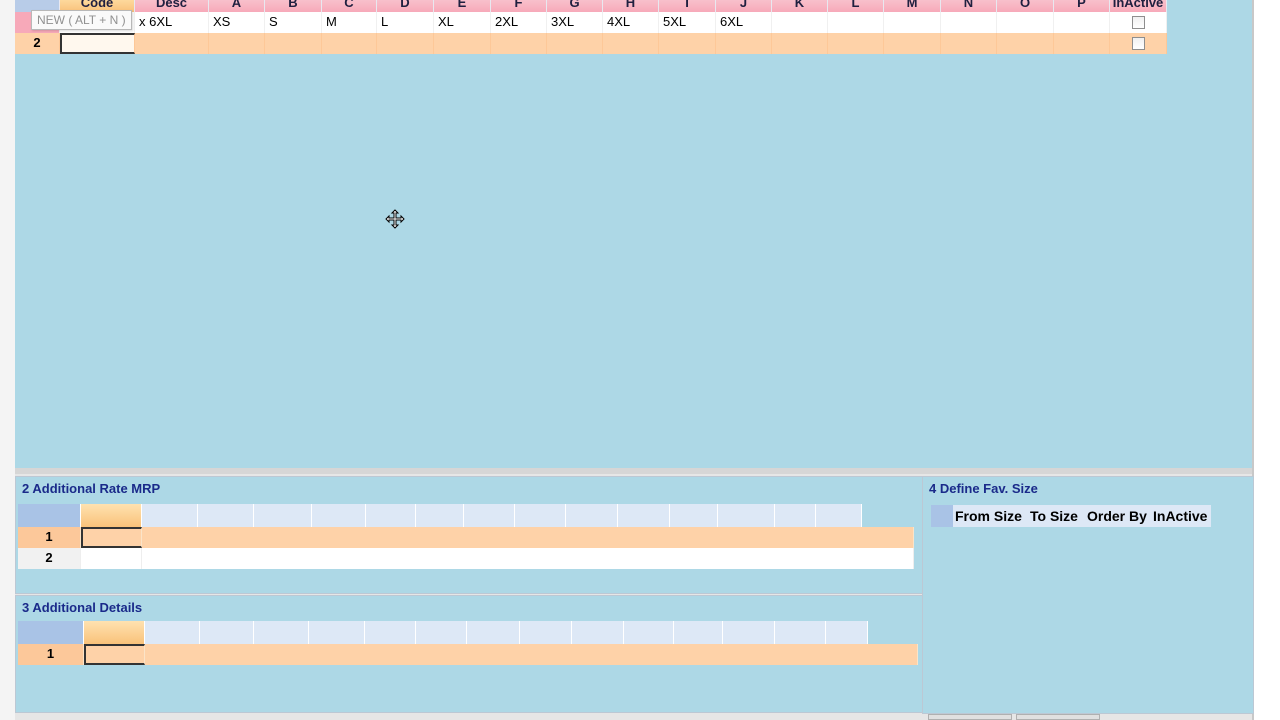 This screenshot has width=1280, height=720. I want to click on col-header-o: O, so click(1025, 6).